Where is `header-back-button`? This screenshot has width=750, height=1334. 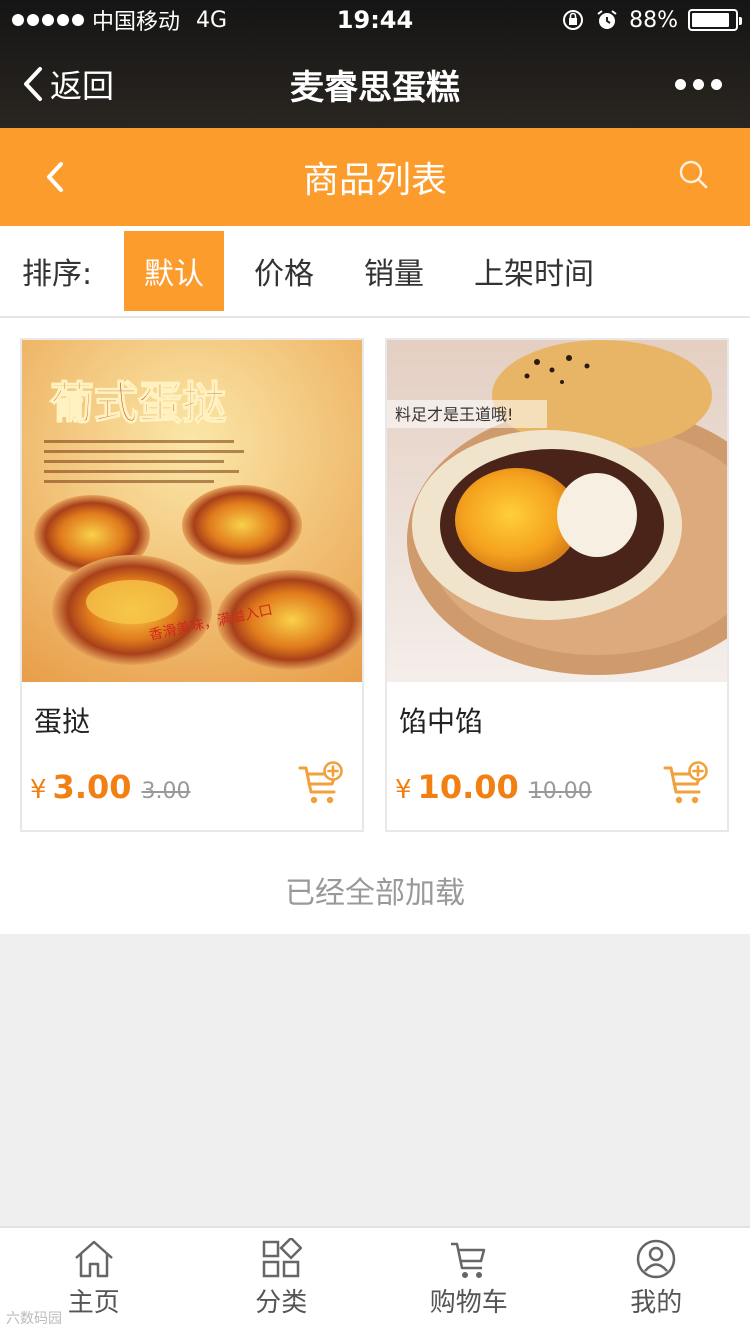 header-back-button is located at coordinates (55, 177).